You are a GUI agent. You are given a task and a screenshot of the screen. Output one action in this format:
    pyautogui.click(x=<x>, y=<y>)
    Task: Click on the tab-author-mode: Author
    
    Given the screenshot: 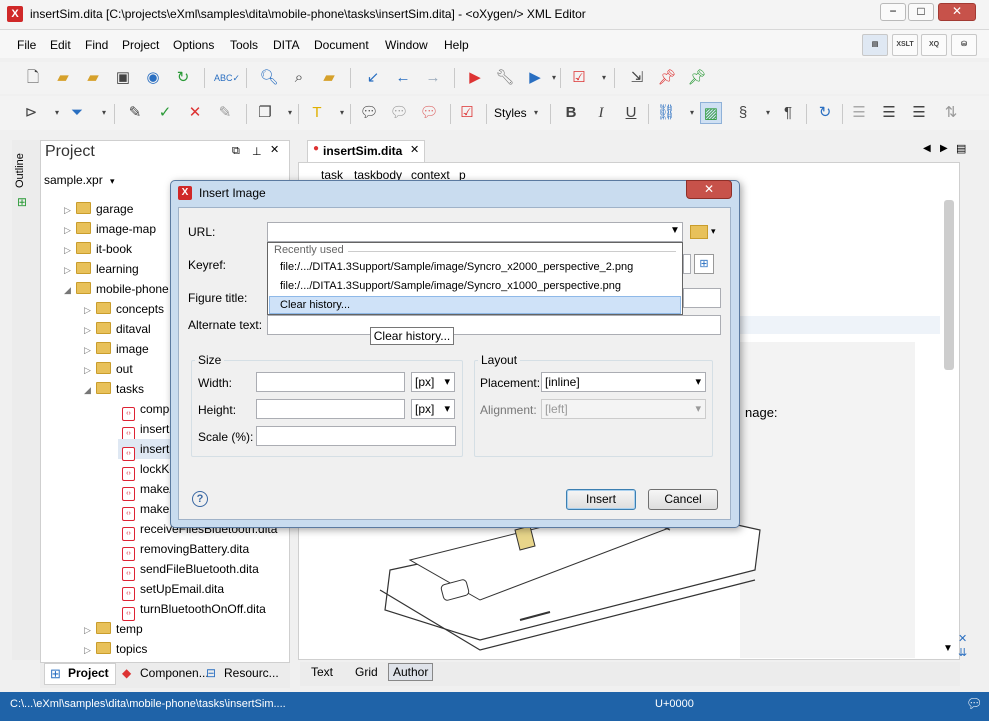 What is the action you would take?
    pyautogui.click(x=411, y=672)
    